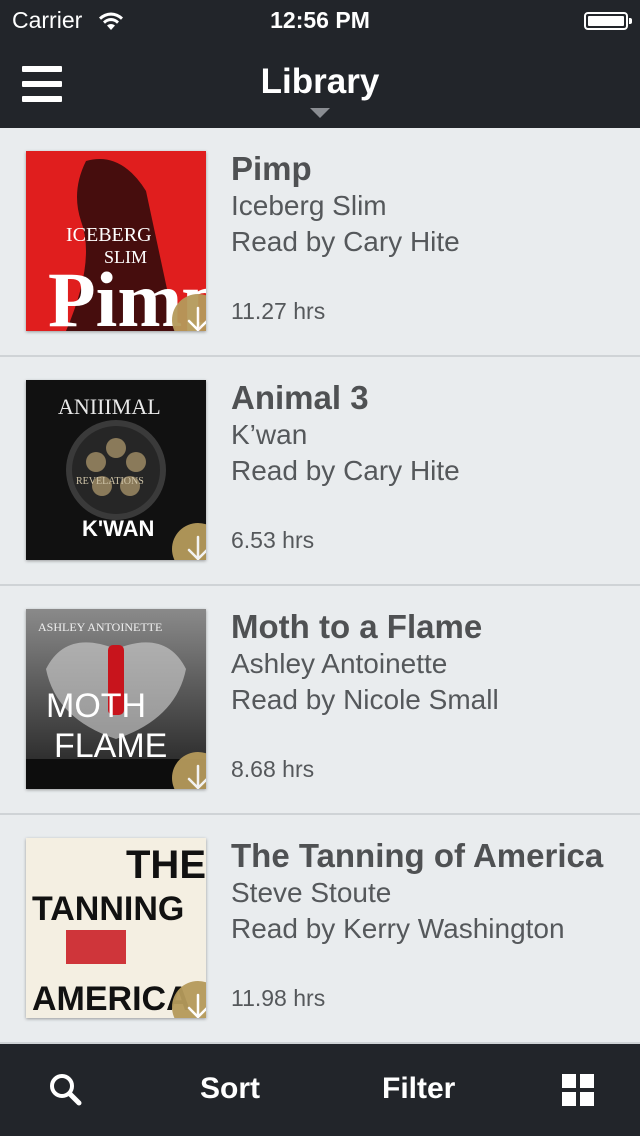 The width and height of the screenshot is (640, 1136). What do you see at coordinates (300, 397) in the screenshot?
I see `book-title: Animal 3` at bounding box center [300, 397].